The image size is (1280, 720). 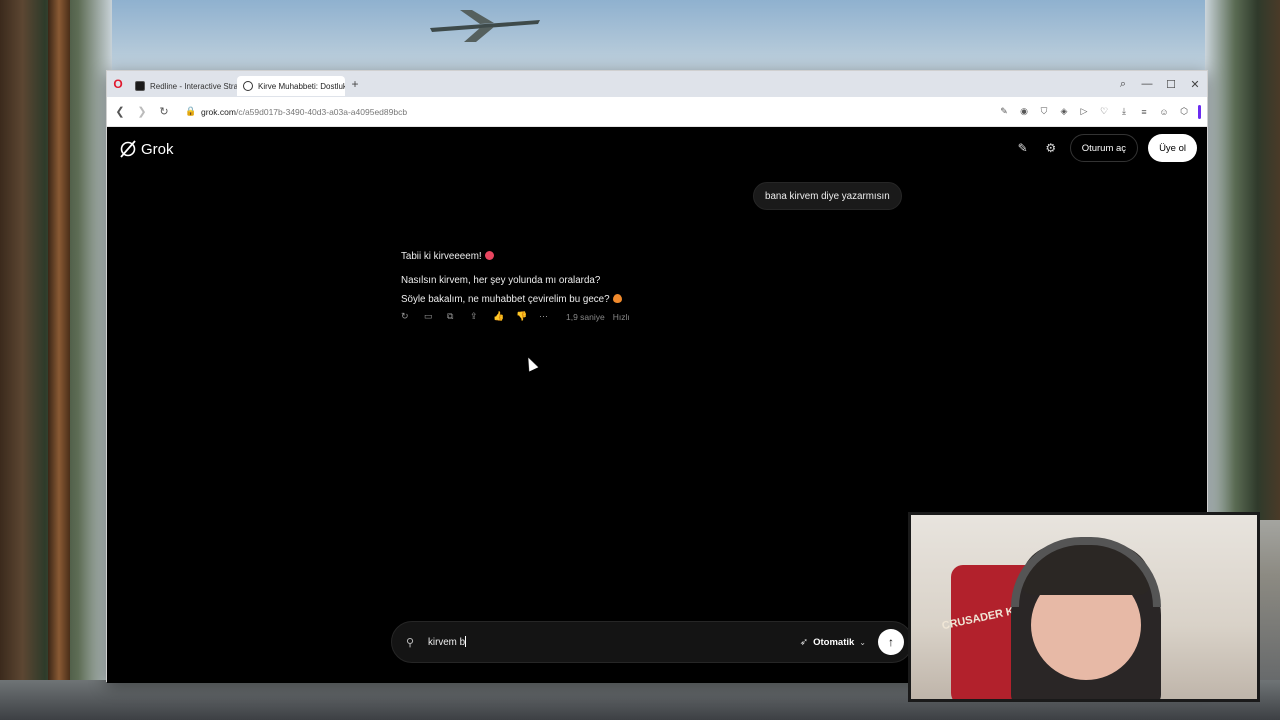 What do you see at coordinates (481, 316) in the screenshot?
I see `share-icon: ⇪` at bounding box center [481, 316].